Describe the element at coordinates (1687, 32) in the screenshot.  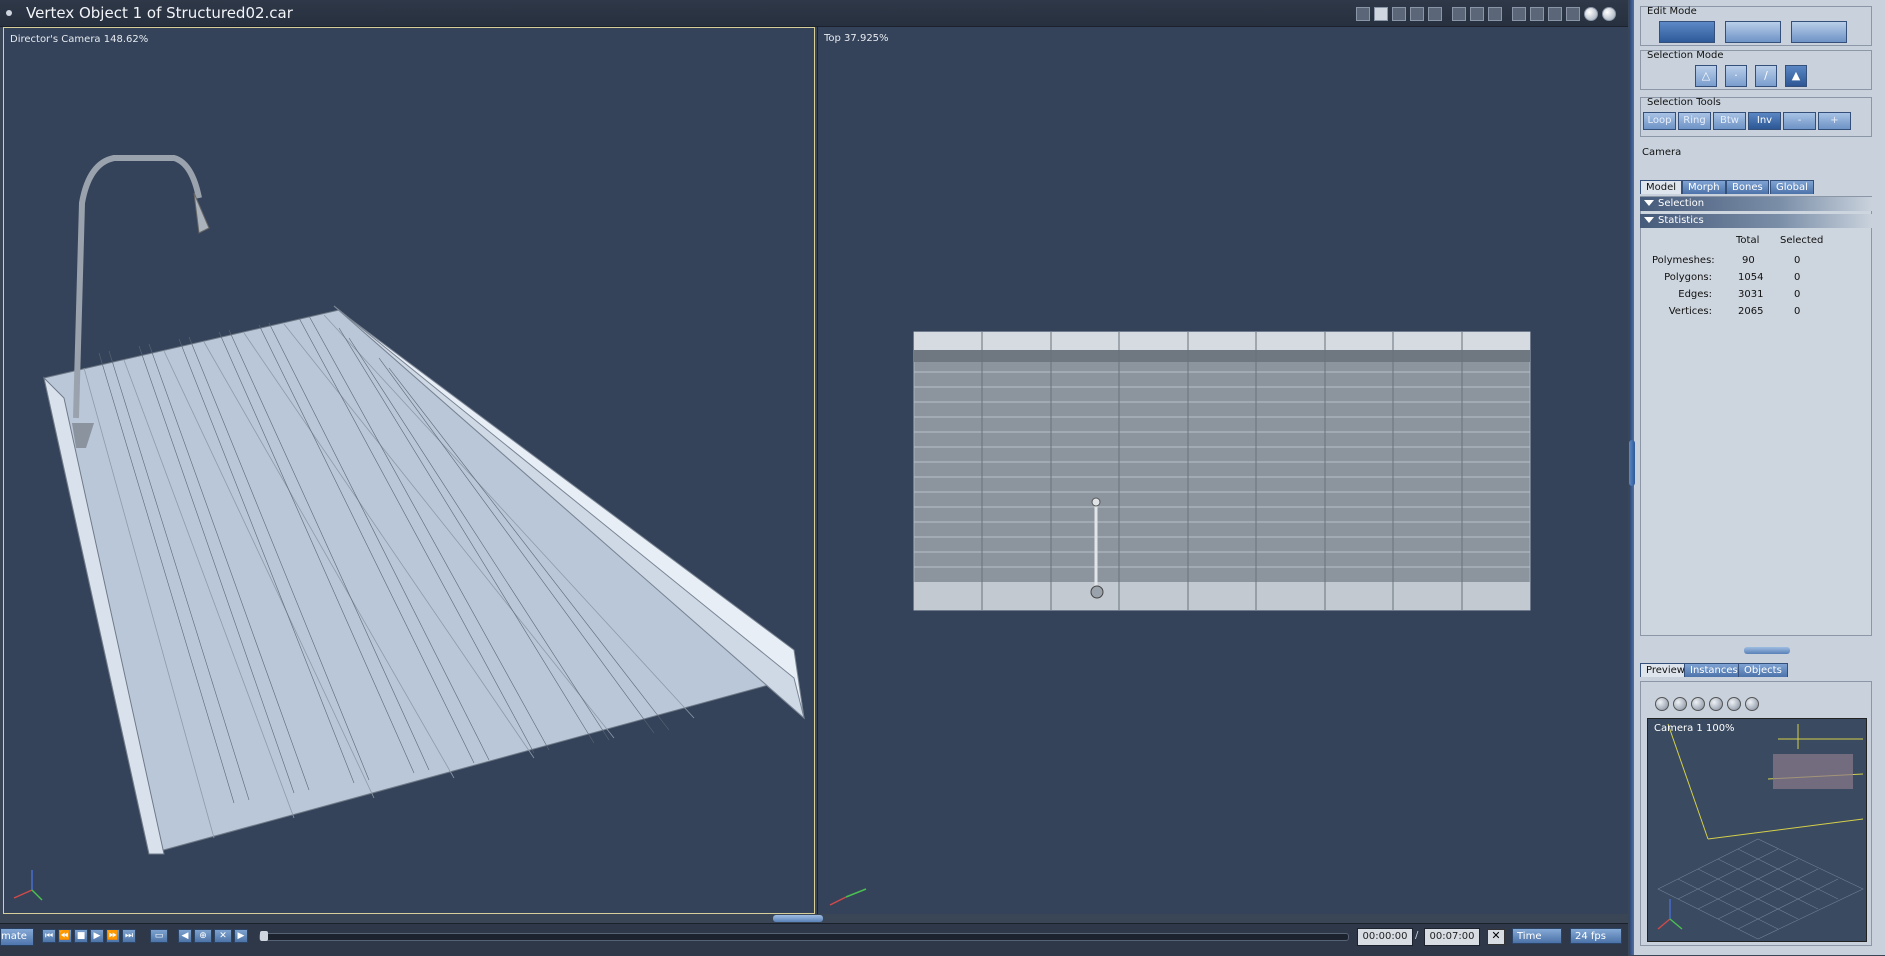
I see `vertex-edit-mode-button` at that location.